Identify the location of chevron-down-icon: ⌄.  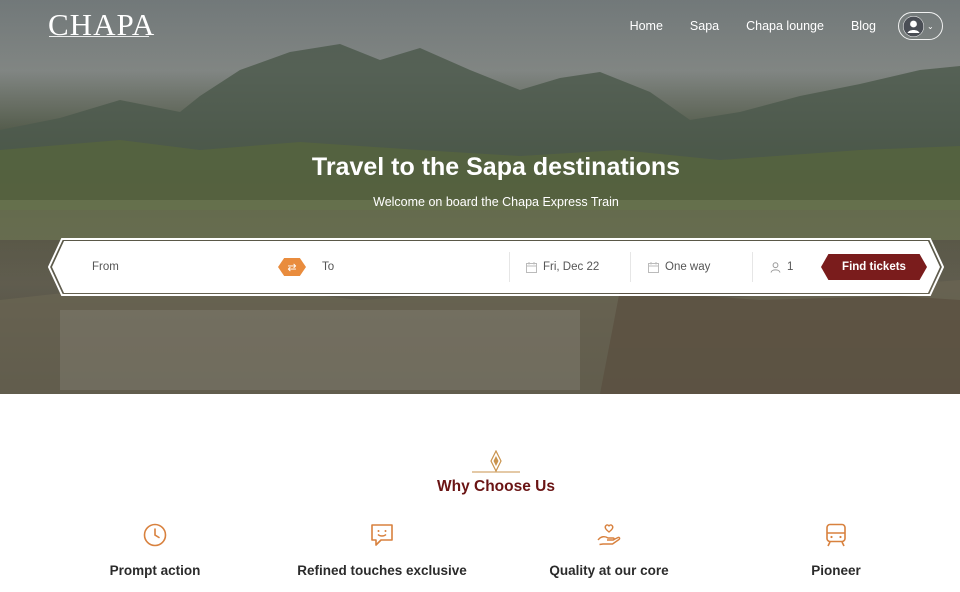
(930, 26).